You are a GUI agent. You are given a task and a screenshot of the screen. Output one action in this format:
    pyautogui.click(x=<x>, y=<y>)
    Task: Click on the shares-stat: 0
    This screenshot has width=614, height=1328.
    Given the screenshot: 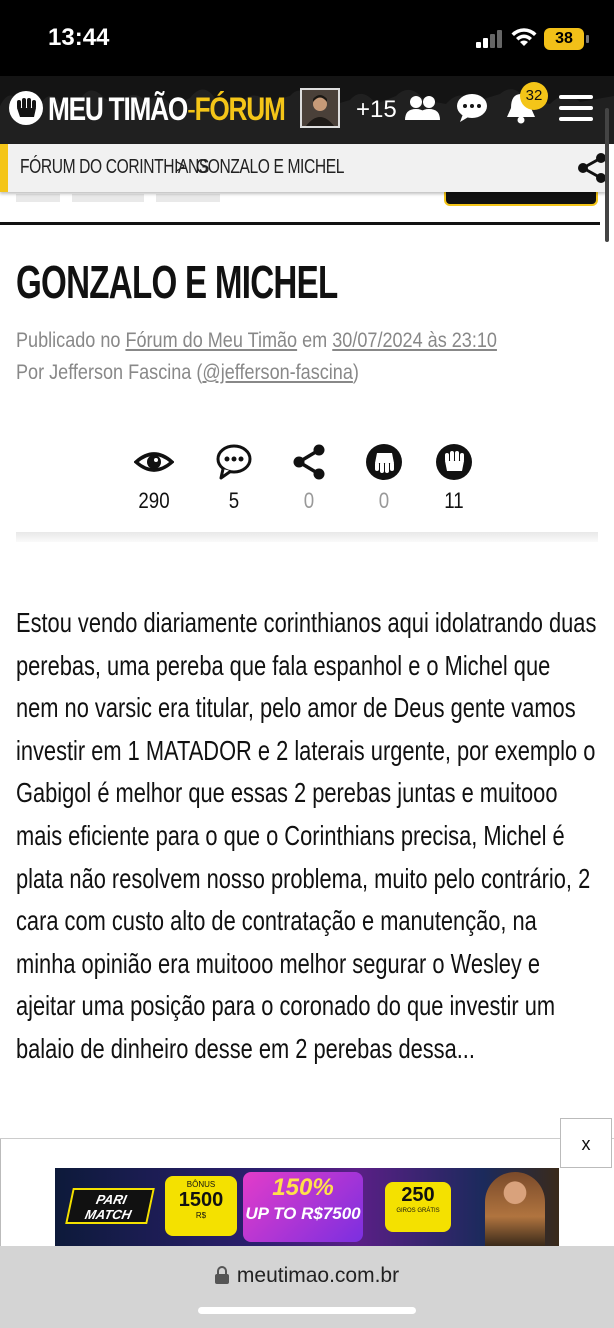 What is the action you would take?
    pyautogui.click(x=309, y=478)
    